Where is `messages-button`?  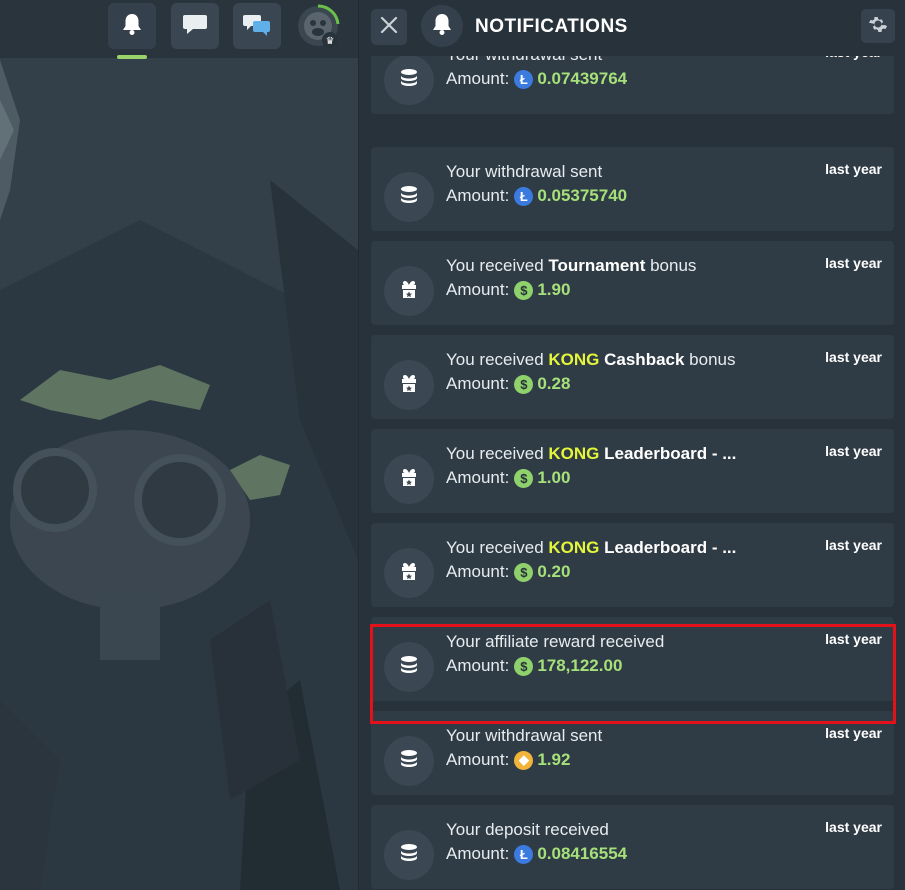 messages-button is located at coordinates (257, 26).